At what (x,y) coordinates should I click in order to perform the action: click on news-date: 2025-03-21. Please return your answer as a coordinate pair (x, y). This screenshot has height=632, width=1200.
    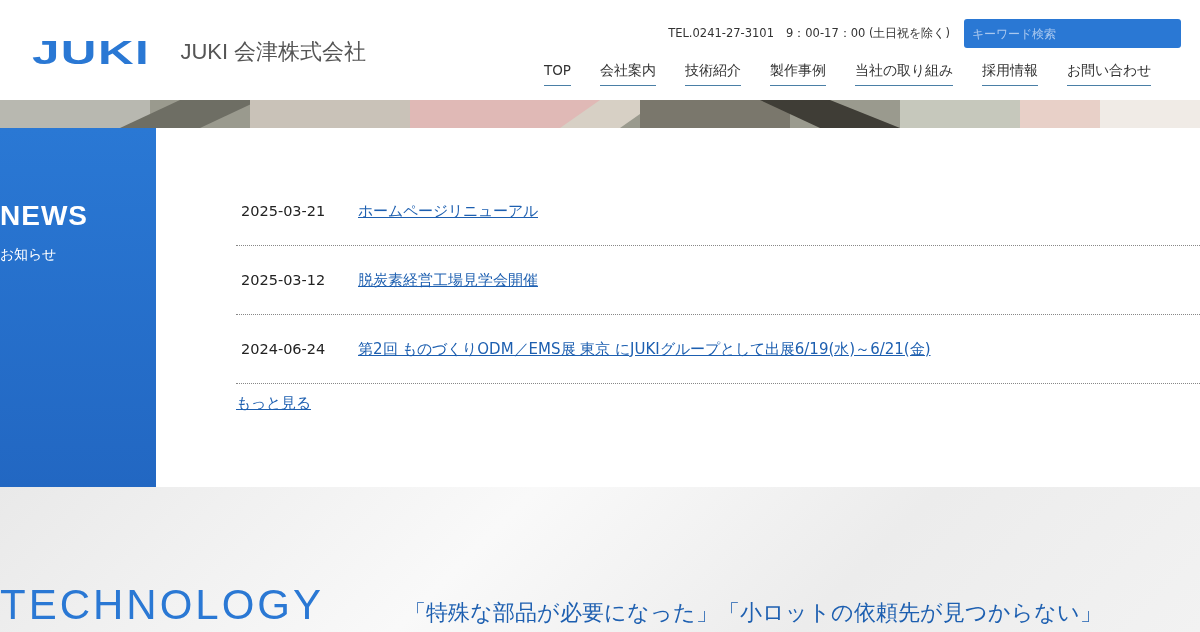
    Looking at the image, I should click on (283, 211).